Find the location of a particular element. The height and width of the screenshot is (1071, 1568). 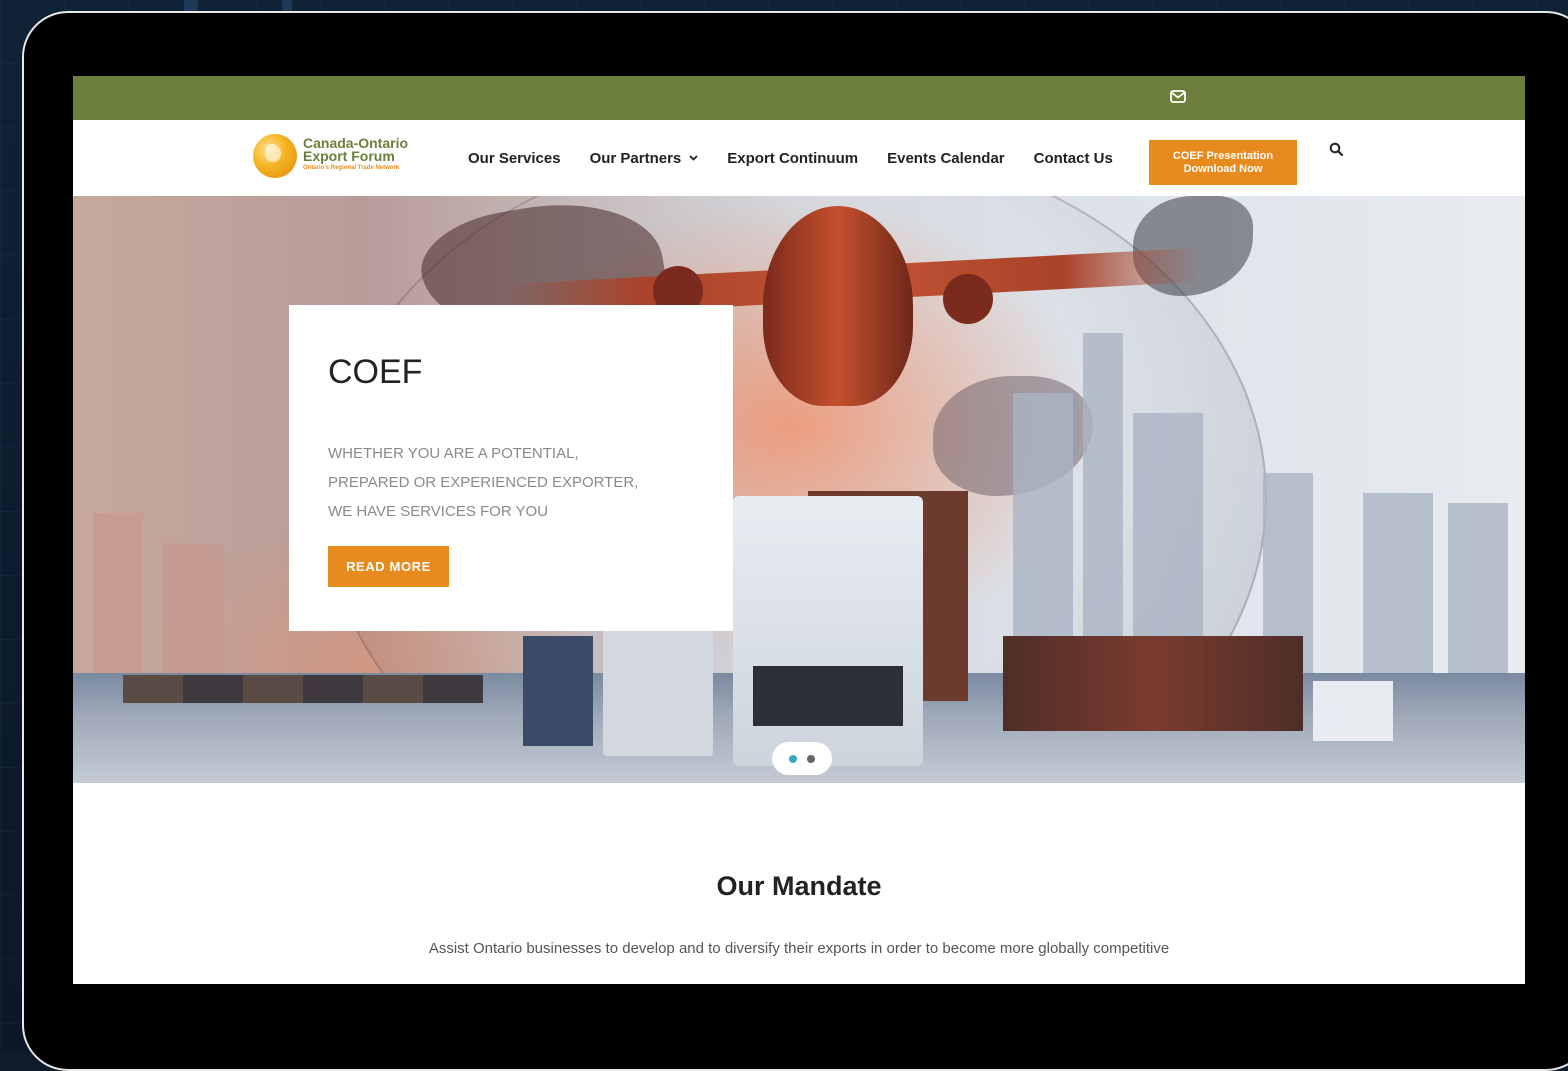

top-utility-bar is located at coordinates (799, 98).